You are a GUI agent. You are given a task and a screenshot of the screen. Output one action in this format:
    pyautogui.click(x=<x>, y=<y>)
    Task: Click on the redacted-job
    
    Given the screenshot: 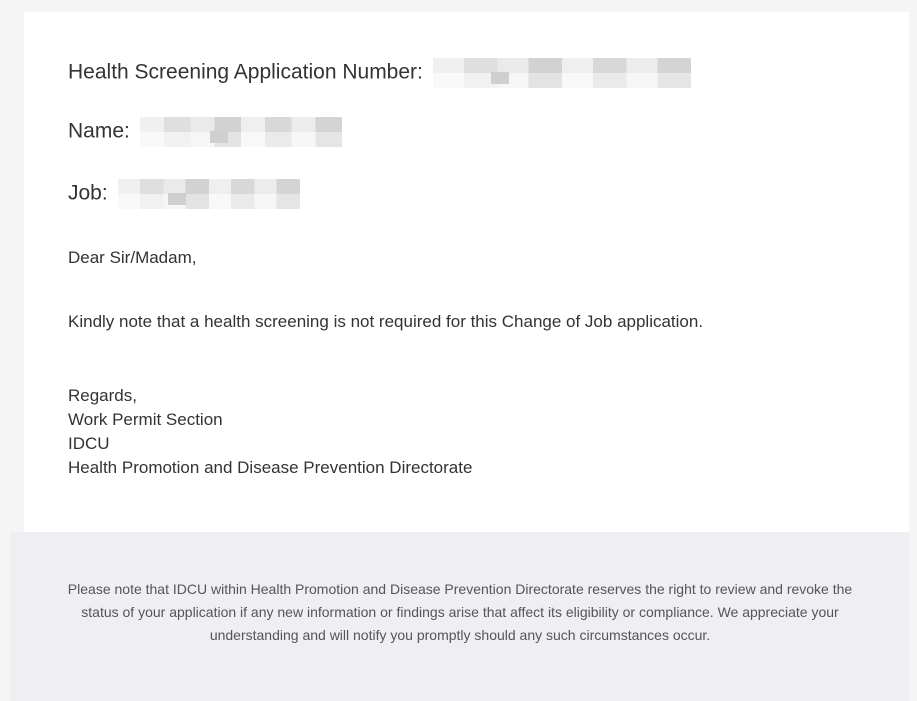 What is the action you would take?
    pyautogui.click(x=208, y=194)
    